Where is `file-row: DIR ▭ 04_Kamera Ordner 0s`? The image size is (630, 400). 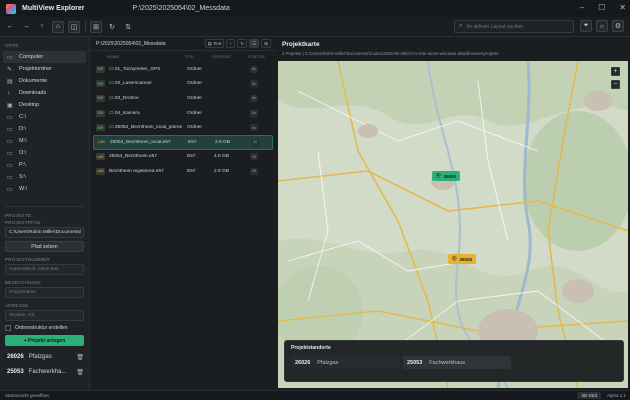 file-row: DIR ▭ 04_Kamera Ordner 0s is located at coordinates (183, 113).